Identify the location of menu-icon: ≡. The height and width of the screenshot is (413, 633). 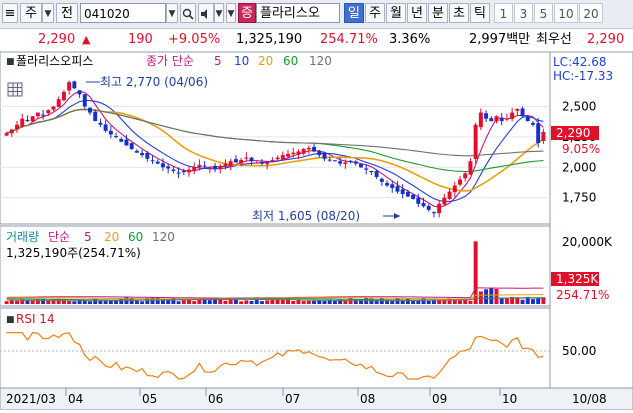
(10, 13).